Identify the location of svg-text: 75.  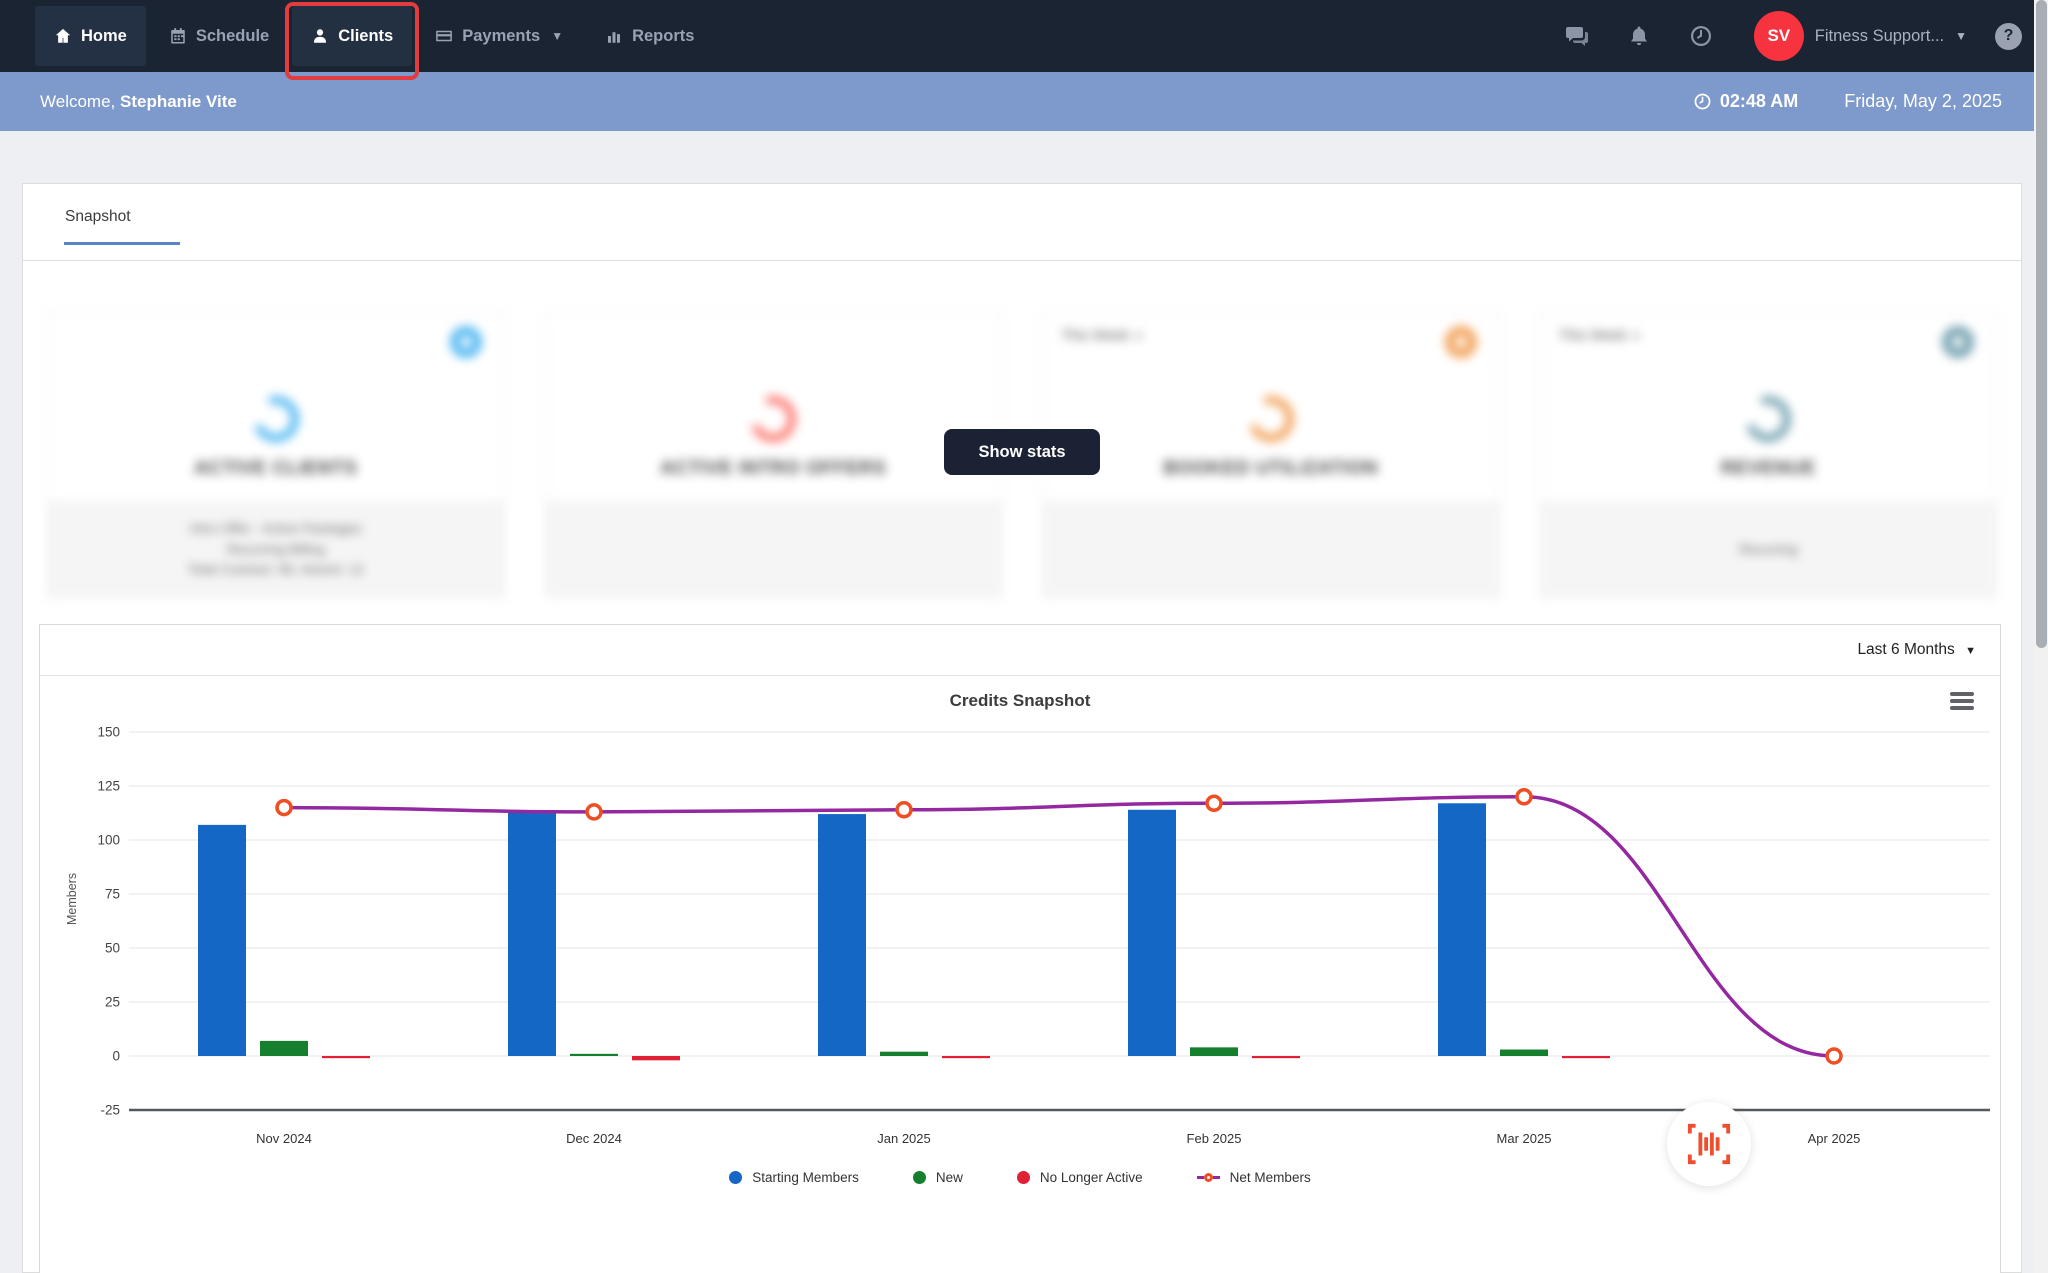
(112, 894).